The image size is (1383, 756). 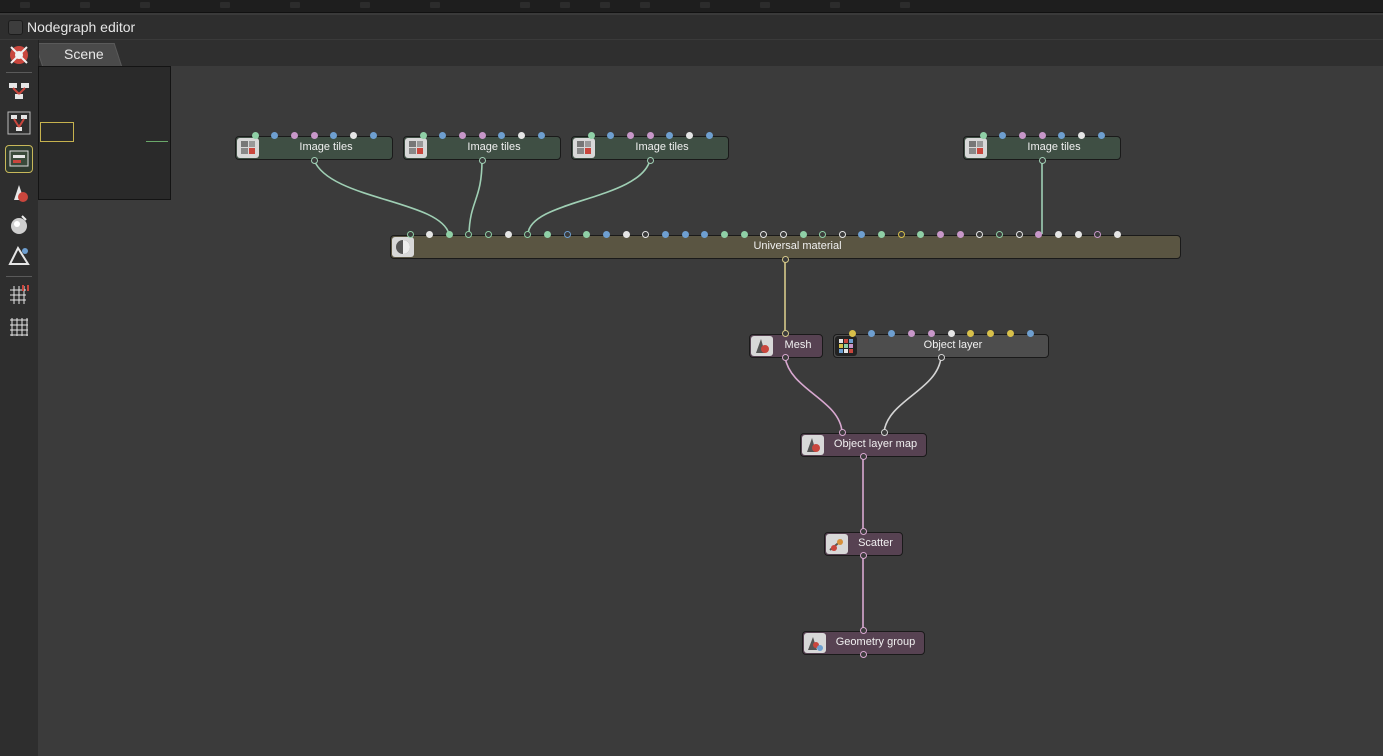 What do you see at coordinates (104, 133) in the screenshot?
I see `minimap` at bounding box center [104, 133].